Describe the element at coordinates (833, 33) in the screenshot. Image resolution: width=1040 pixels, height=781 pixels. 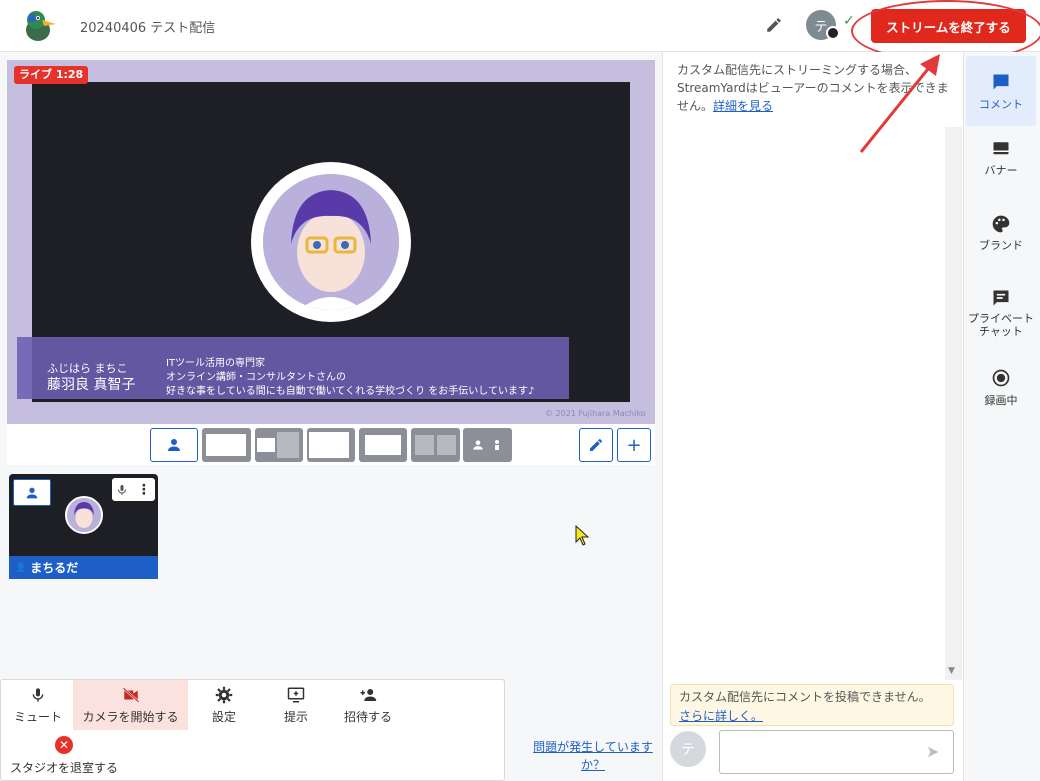
I see `avatar-status-badge` at that location.